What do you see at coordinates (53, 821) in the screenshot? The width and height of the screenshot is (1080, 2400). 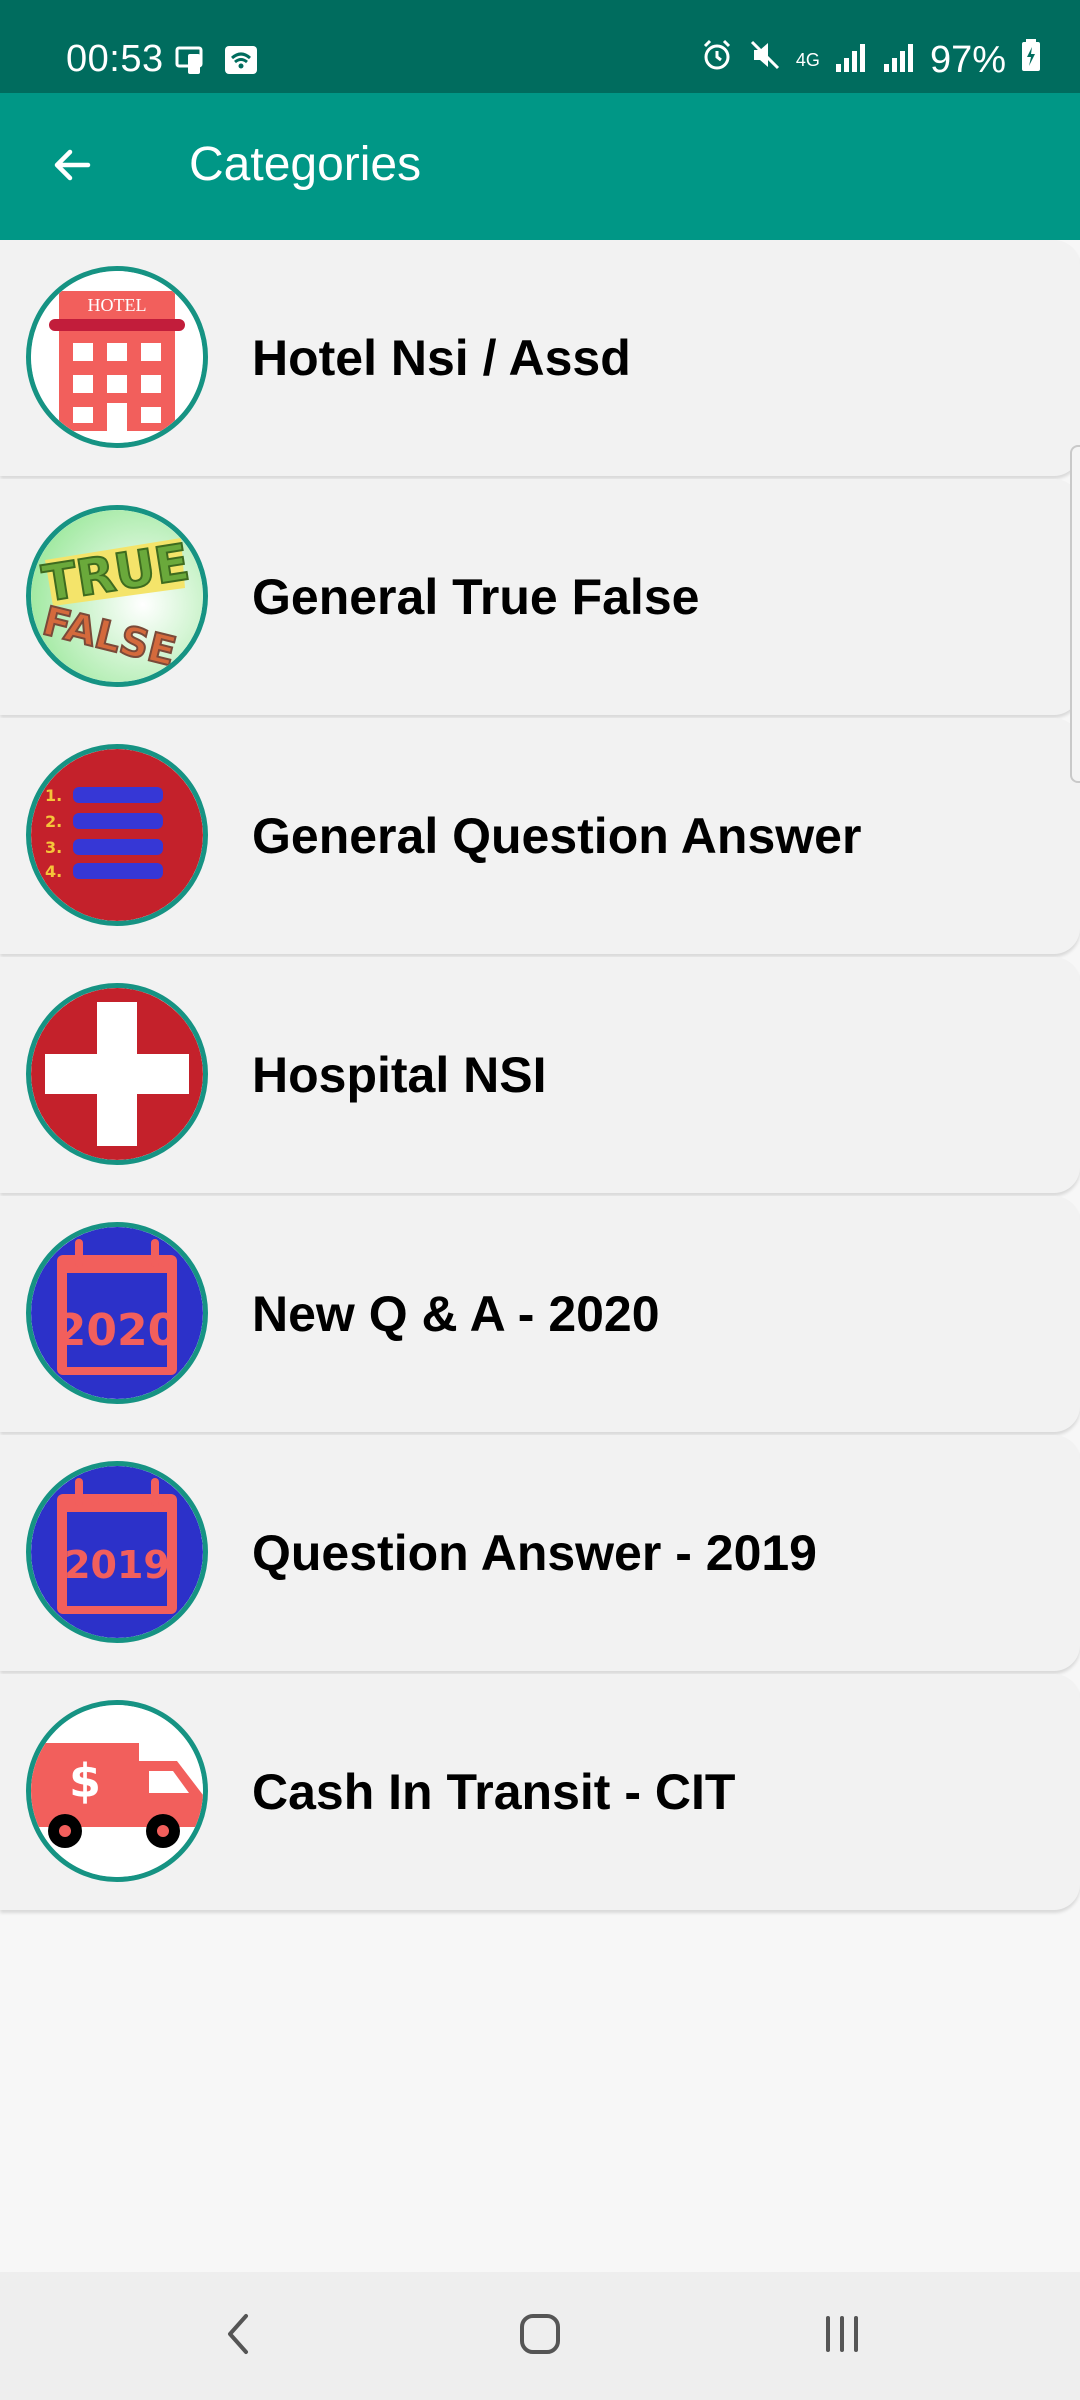 I see `svg-text: 2.` at bounding box center [53, 821].